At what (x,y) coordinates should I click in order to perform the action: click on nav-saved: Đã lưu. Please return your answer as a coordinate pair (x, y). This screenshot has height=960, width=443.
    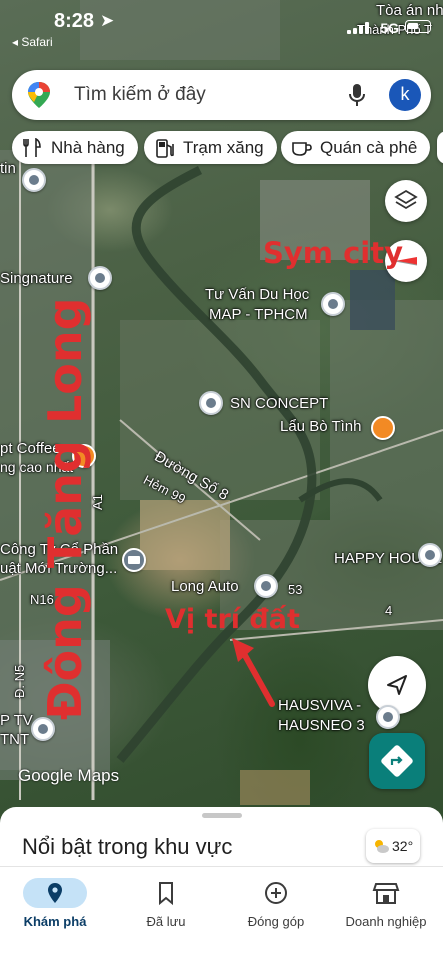
    Looking at the image, I should click on (166, 899).